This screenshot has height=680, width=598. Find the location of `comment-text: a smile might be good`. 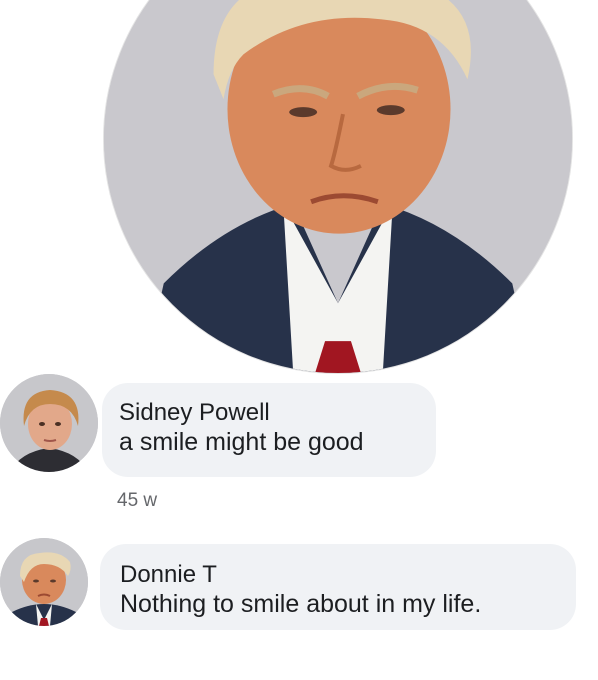

comment-text: a smile might be good is located at coordinates (241, 442).